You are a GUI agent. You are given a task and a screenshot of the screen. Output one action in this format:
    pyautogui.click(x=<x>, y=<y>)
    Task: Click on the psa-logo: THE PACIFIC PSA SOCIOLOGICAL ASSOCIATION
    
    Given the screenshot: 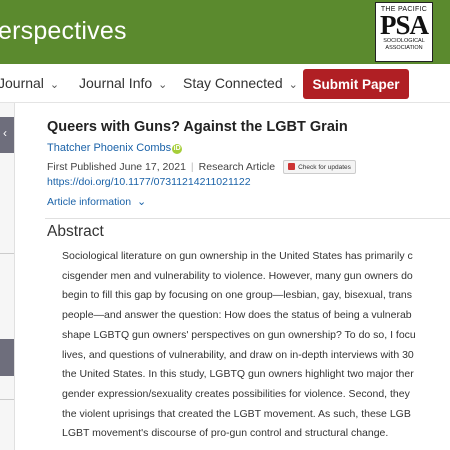 What is the action you would take?
    pyautogui.click(x=404, y=32)
    